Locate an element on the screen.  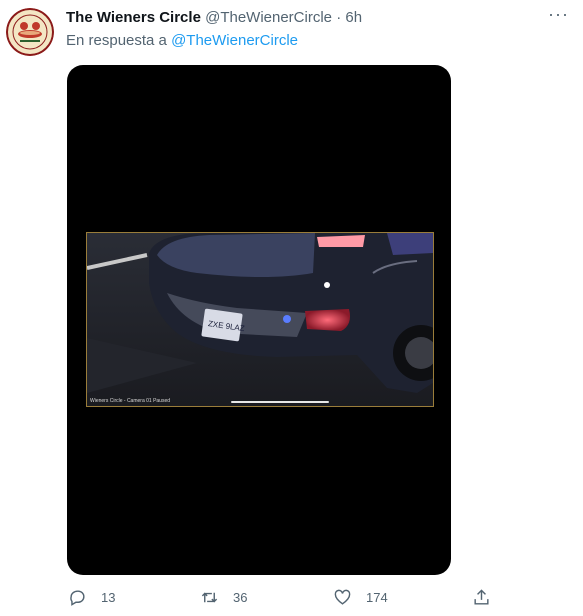
share-button is located at coordinates (488, 597).